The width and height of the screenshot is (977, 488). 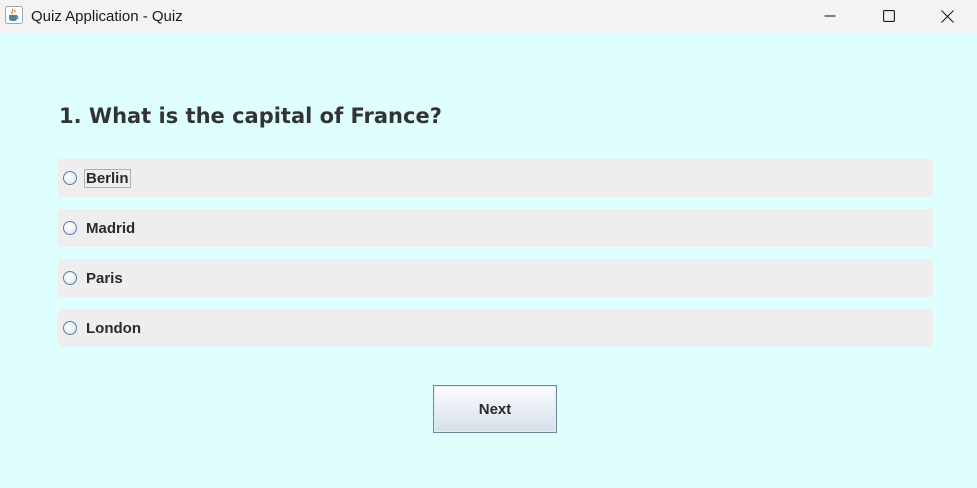 I want to click on close-button, so click(x=947, y=16).